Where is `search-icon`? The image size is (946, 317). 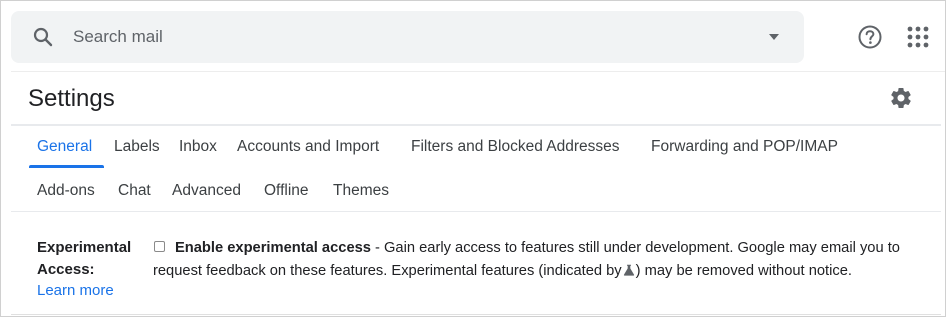 search-icon is located at coordinates (43, 37).